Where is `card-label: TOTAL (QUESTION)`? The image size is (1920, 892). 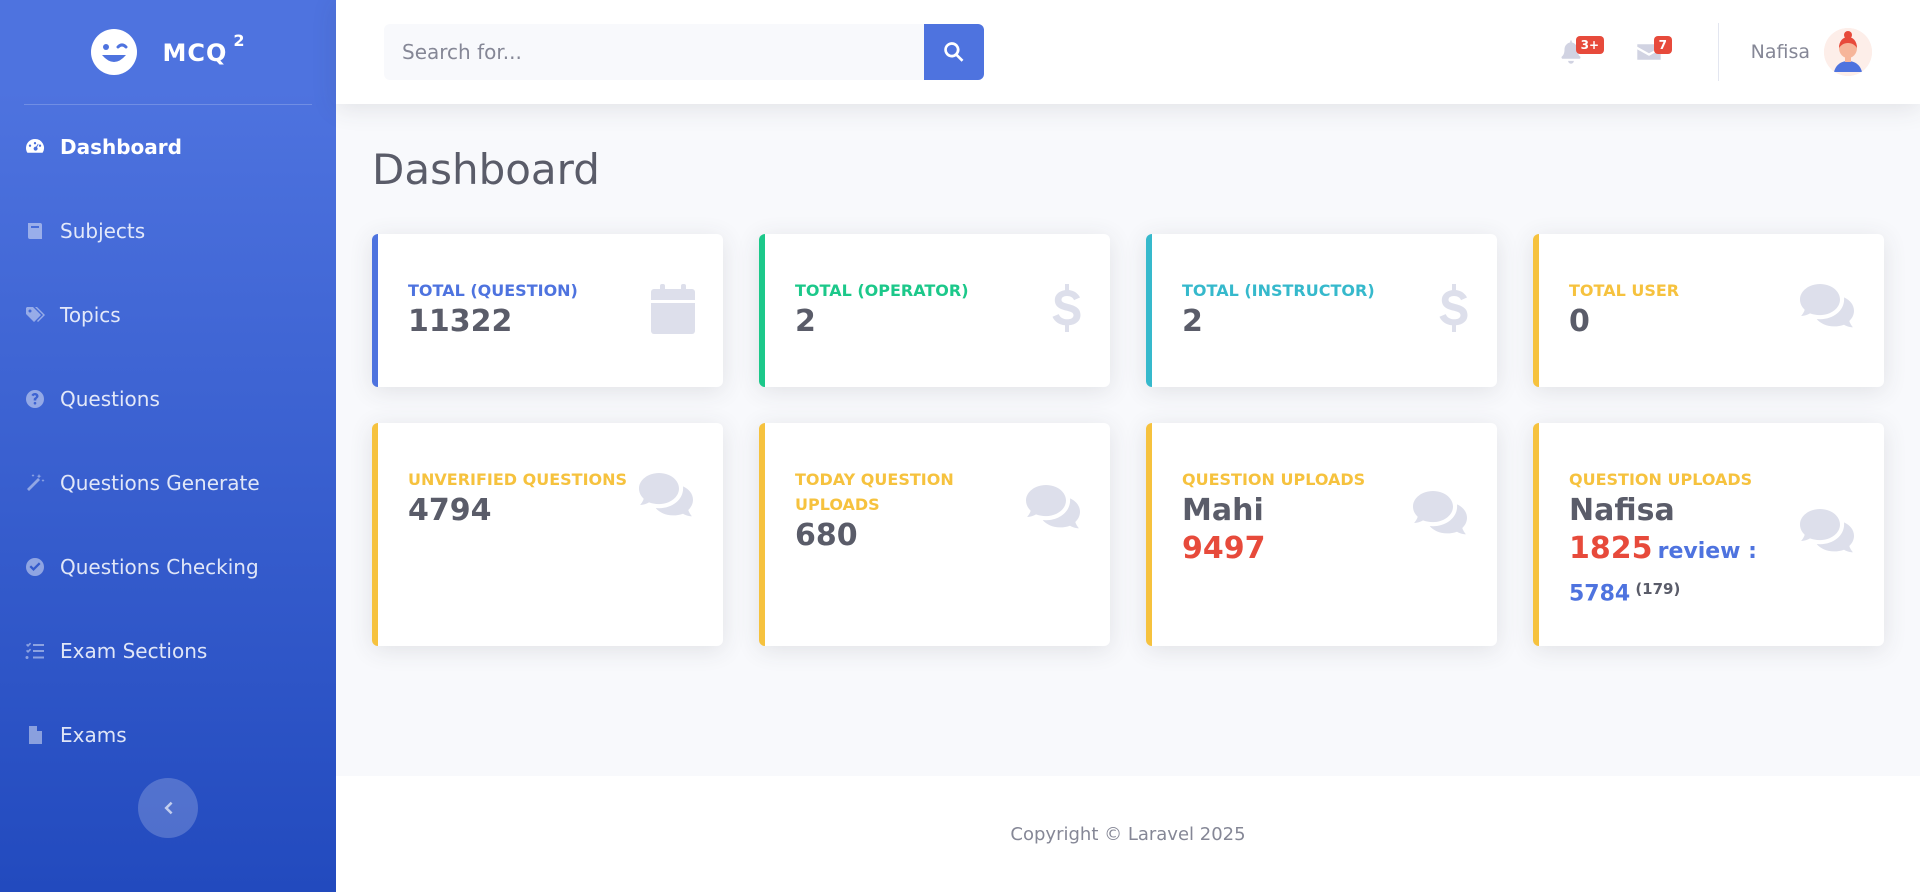 card-label: TOTAL (QUESTION) is located at coordinates (493, 290).